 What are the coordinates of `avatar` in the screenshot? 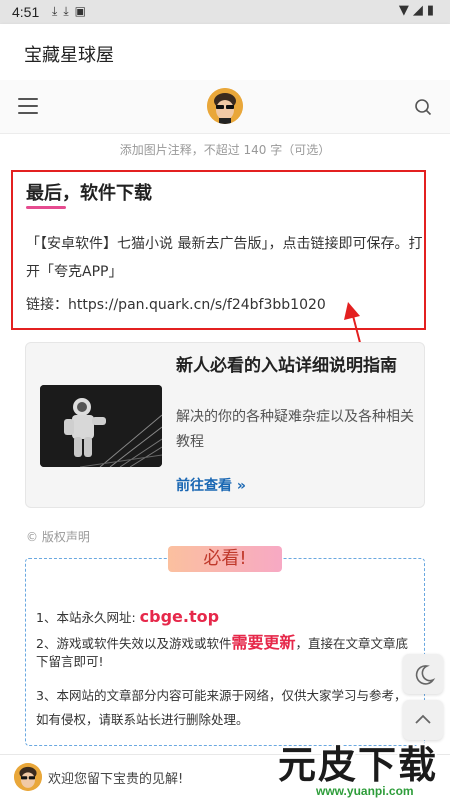 It's located at (28, 777).